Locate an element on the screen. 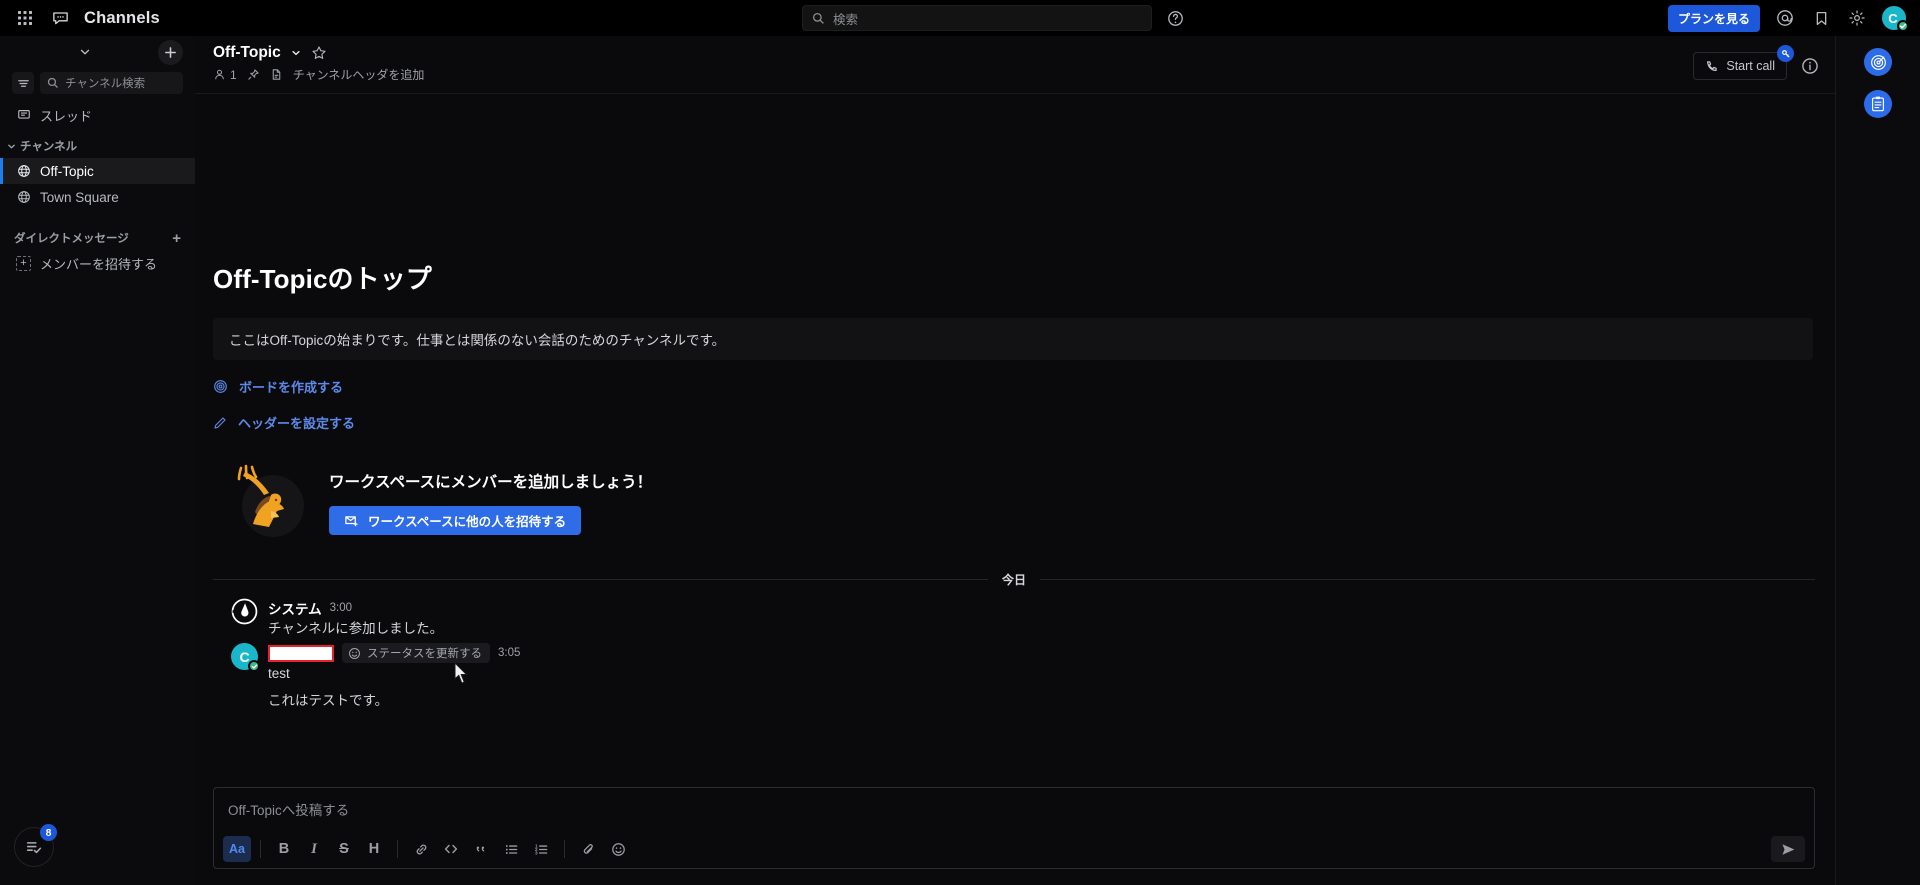  phone-icon is located at coordinates (1712, 66).